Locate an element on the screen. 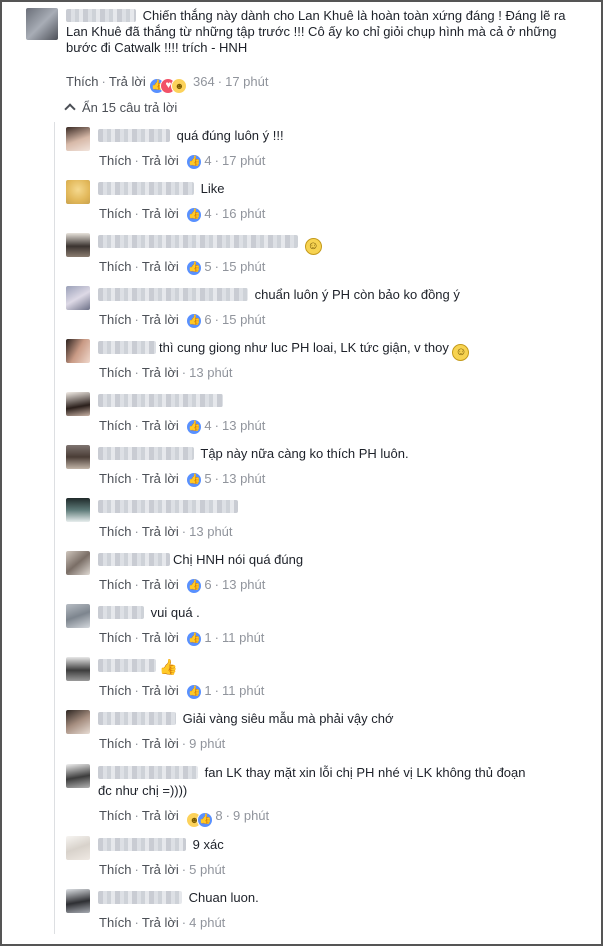 The width and height of the screenshot is (603, 946). timestamp: 5 phút is located at coordinates (207, 869).